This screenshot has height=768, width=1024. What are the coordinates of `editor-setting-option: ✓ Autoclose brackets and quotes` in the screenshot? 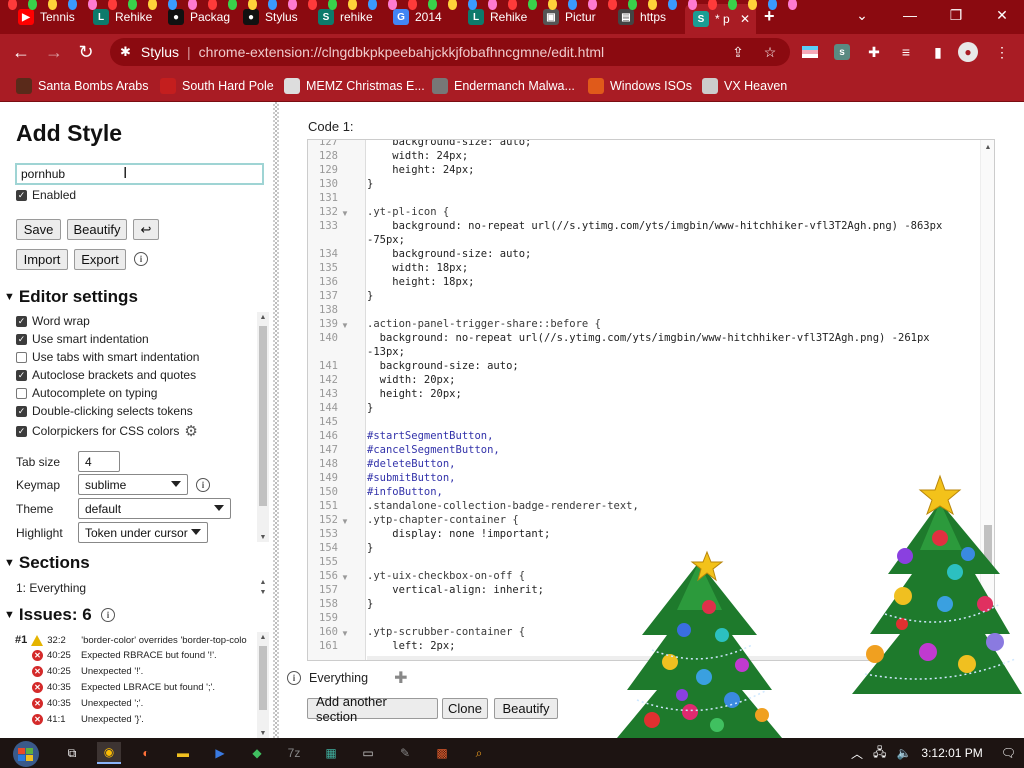 It's located at (106, 375).